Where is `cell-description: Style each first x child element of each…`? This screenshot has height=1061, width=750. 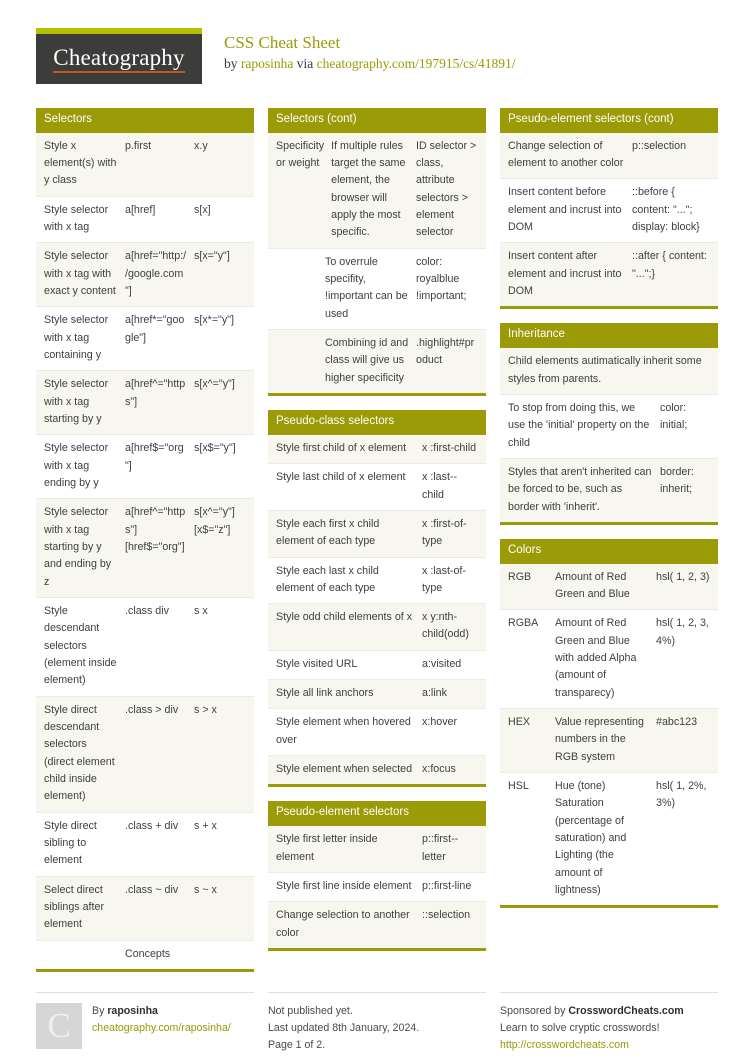
cell-description: Style each first x child element of each… is located at coordinates (328, 532).